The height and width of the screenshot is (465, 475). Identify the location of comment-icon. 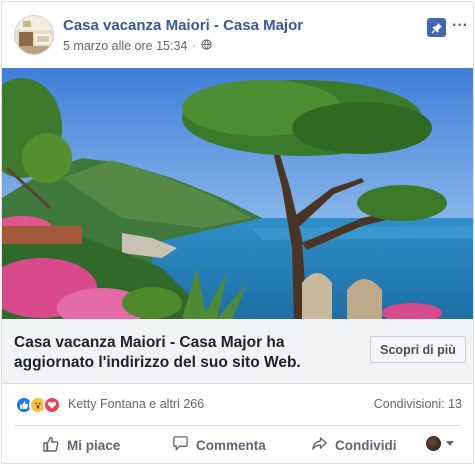
(180, 445).